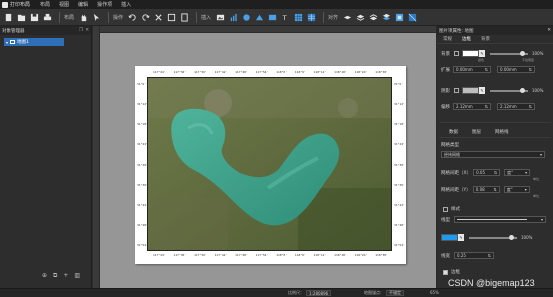  Describe the element at coordinates (13, 42) in the screenshot. I see `map-page-icon` at that location.